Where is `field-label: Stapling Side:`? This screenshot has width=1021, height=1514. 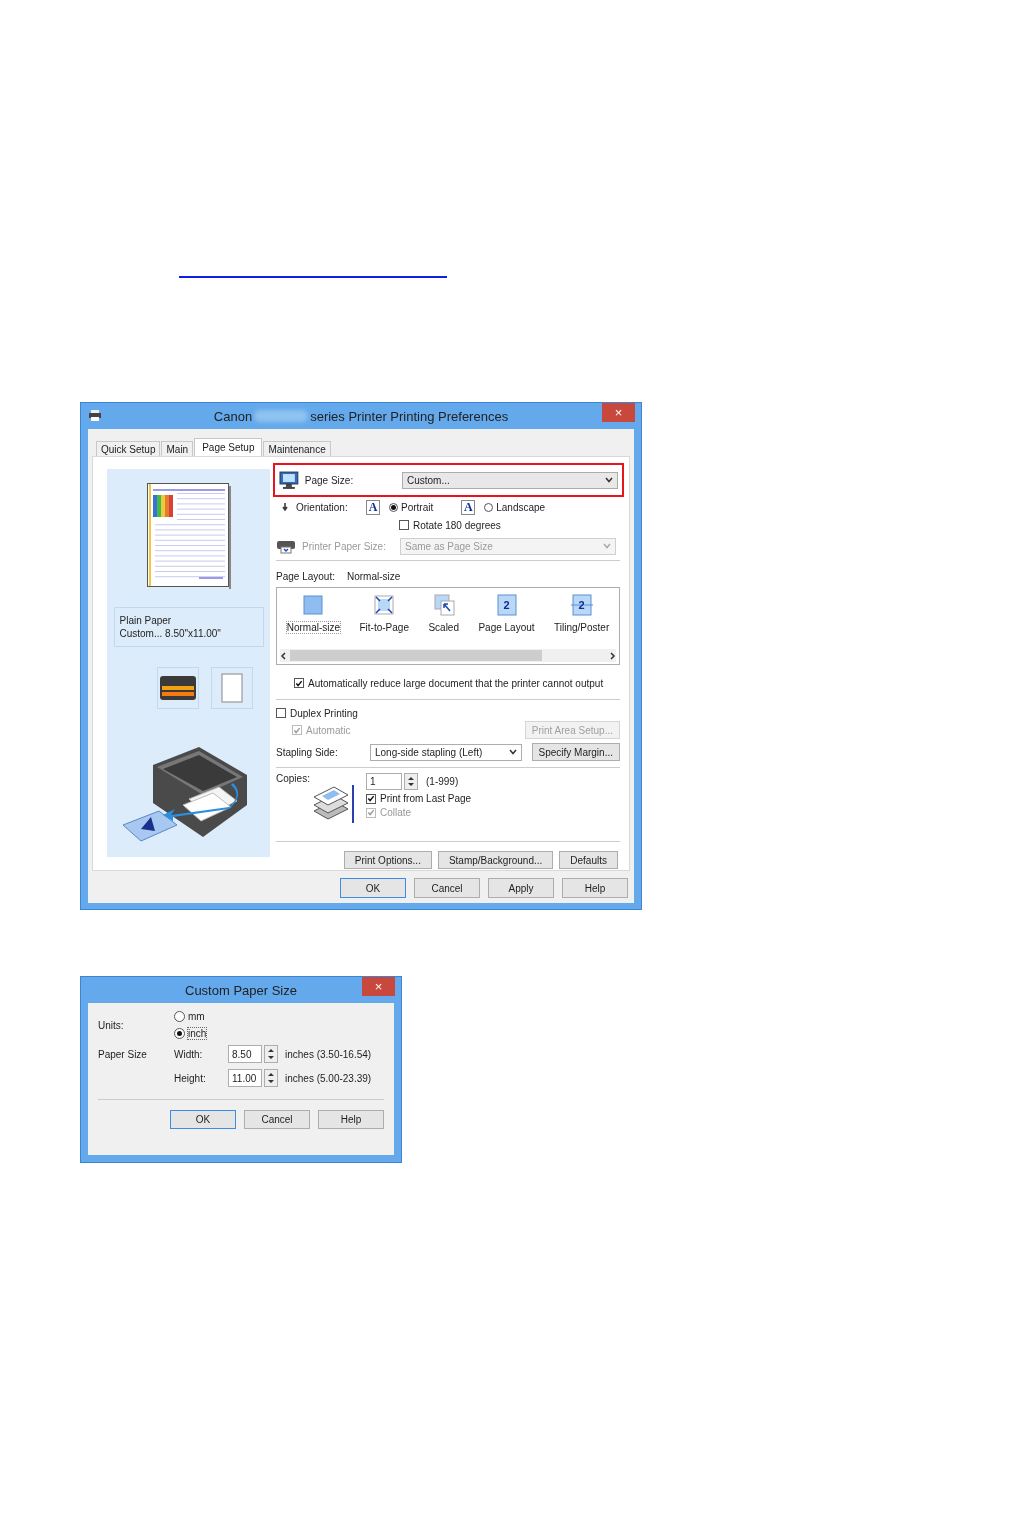
field-label: Stapling Side: is located at coordinates (307, 752).